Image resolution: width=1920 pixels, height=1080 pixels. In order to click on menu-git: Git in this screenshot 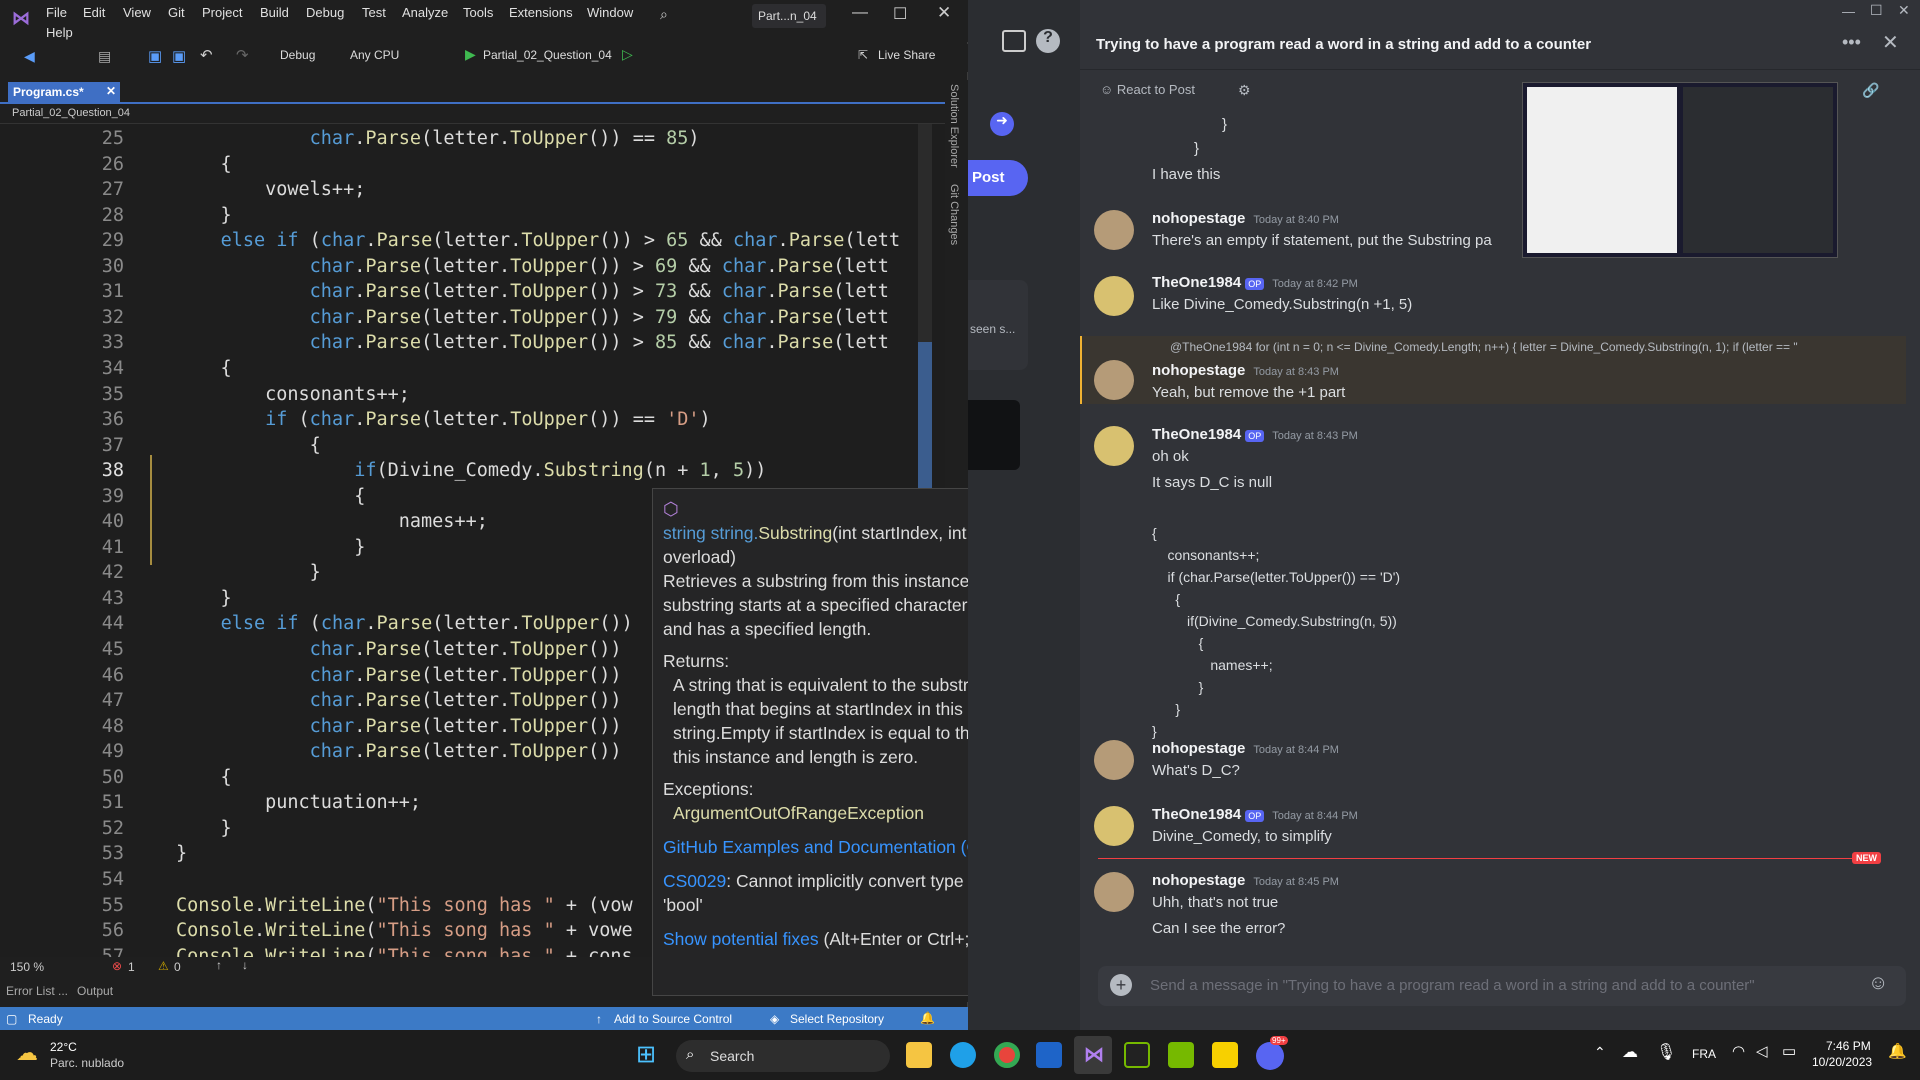, I will do `click(176, 12)`.